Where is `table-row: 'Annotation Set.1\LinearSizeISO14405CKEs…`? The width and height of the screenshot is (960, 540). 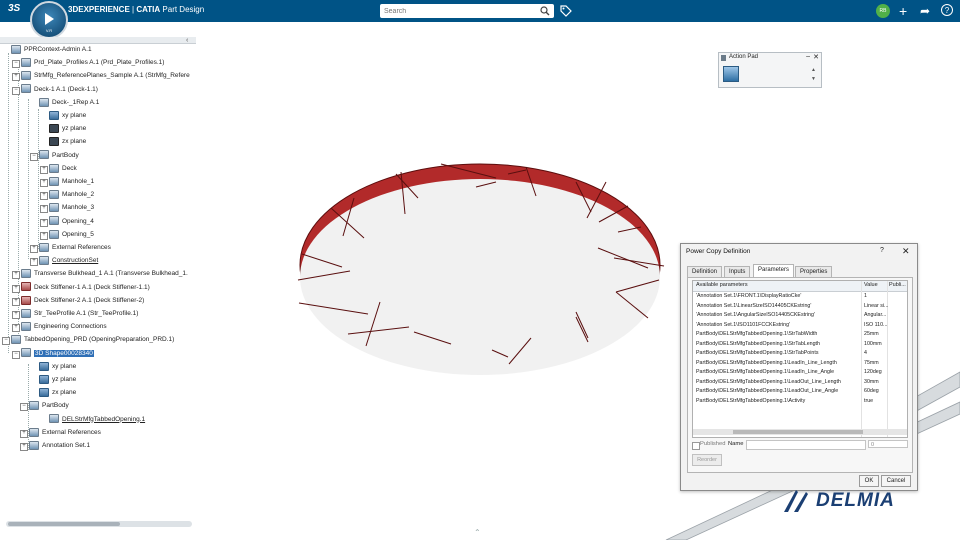
table-row: 'Annotation Set.1\LinearSizeISO14405CKEs… is located at coordinates (800, 307).